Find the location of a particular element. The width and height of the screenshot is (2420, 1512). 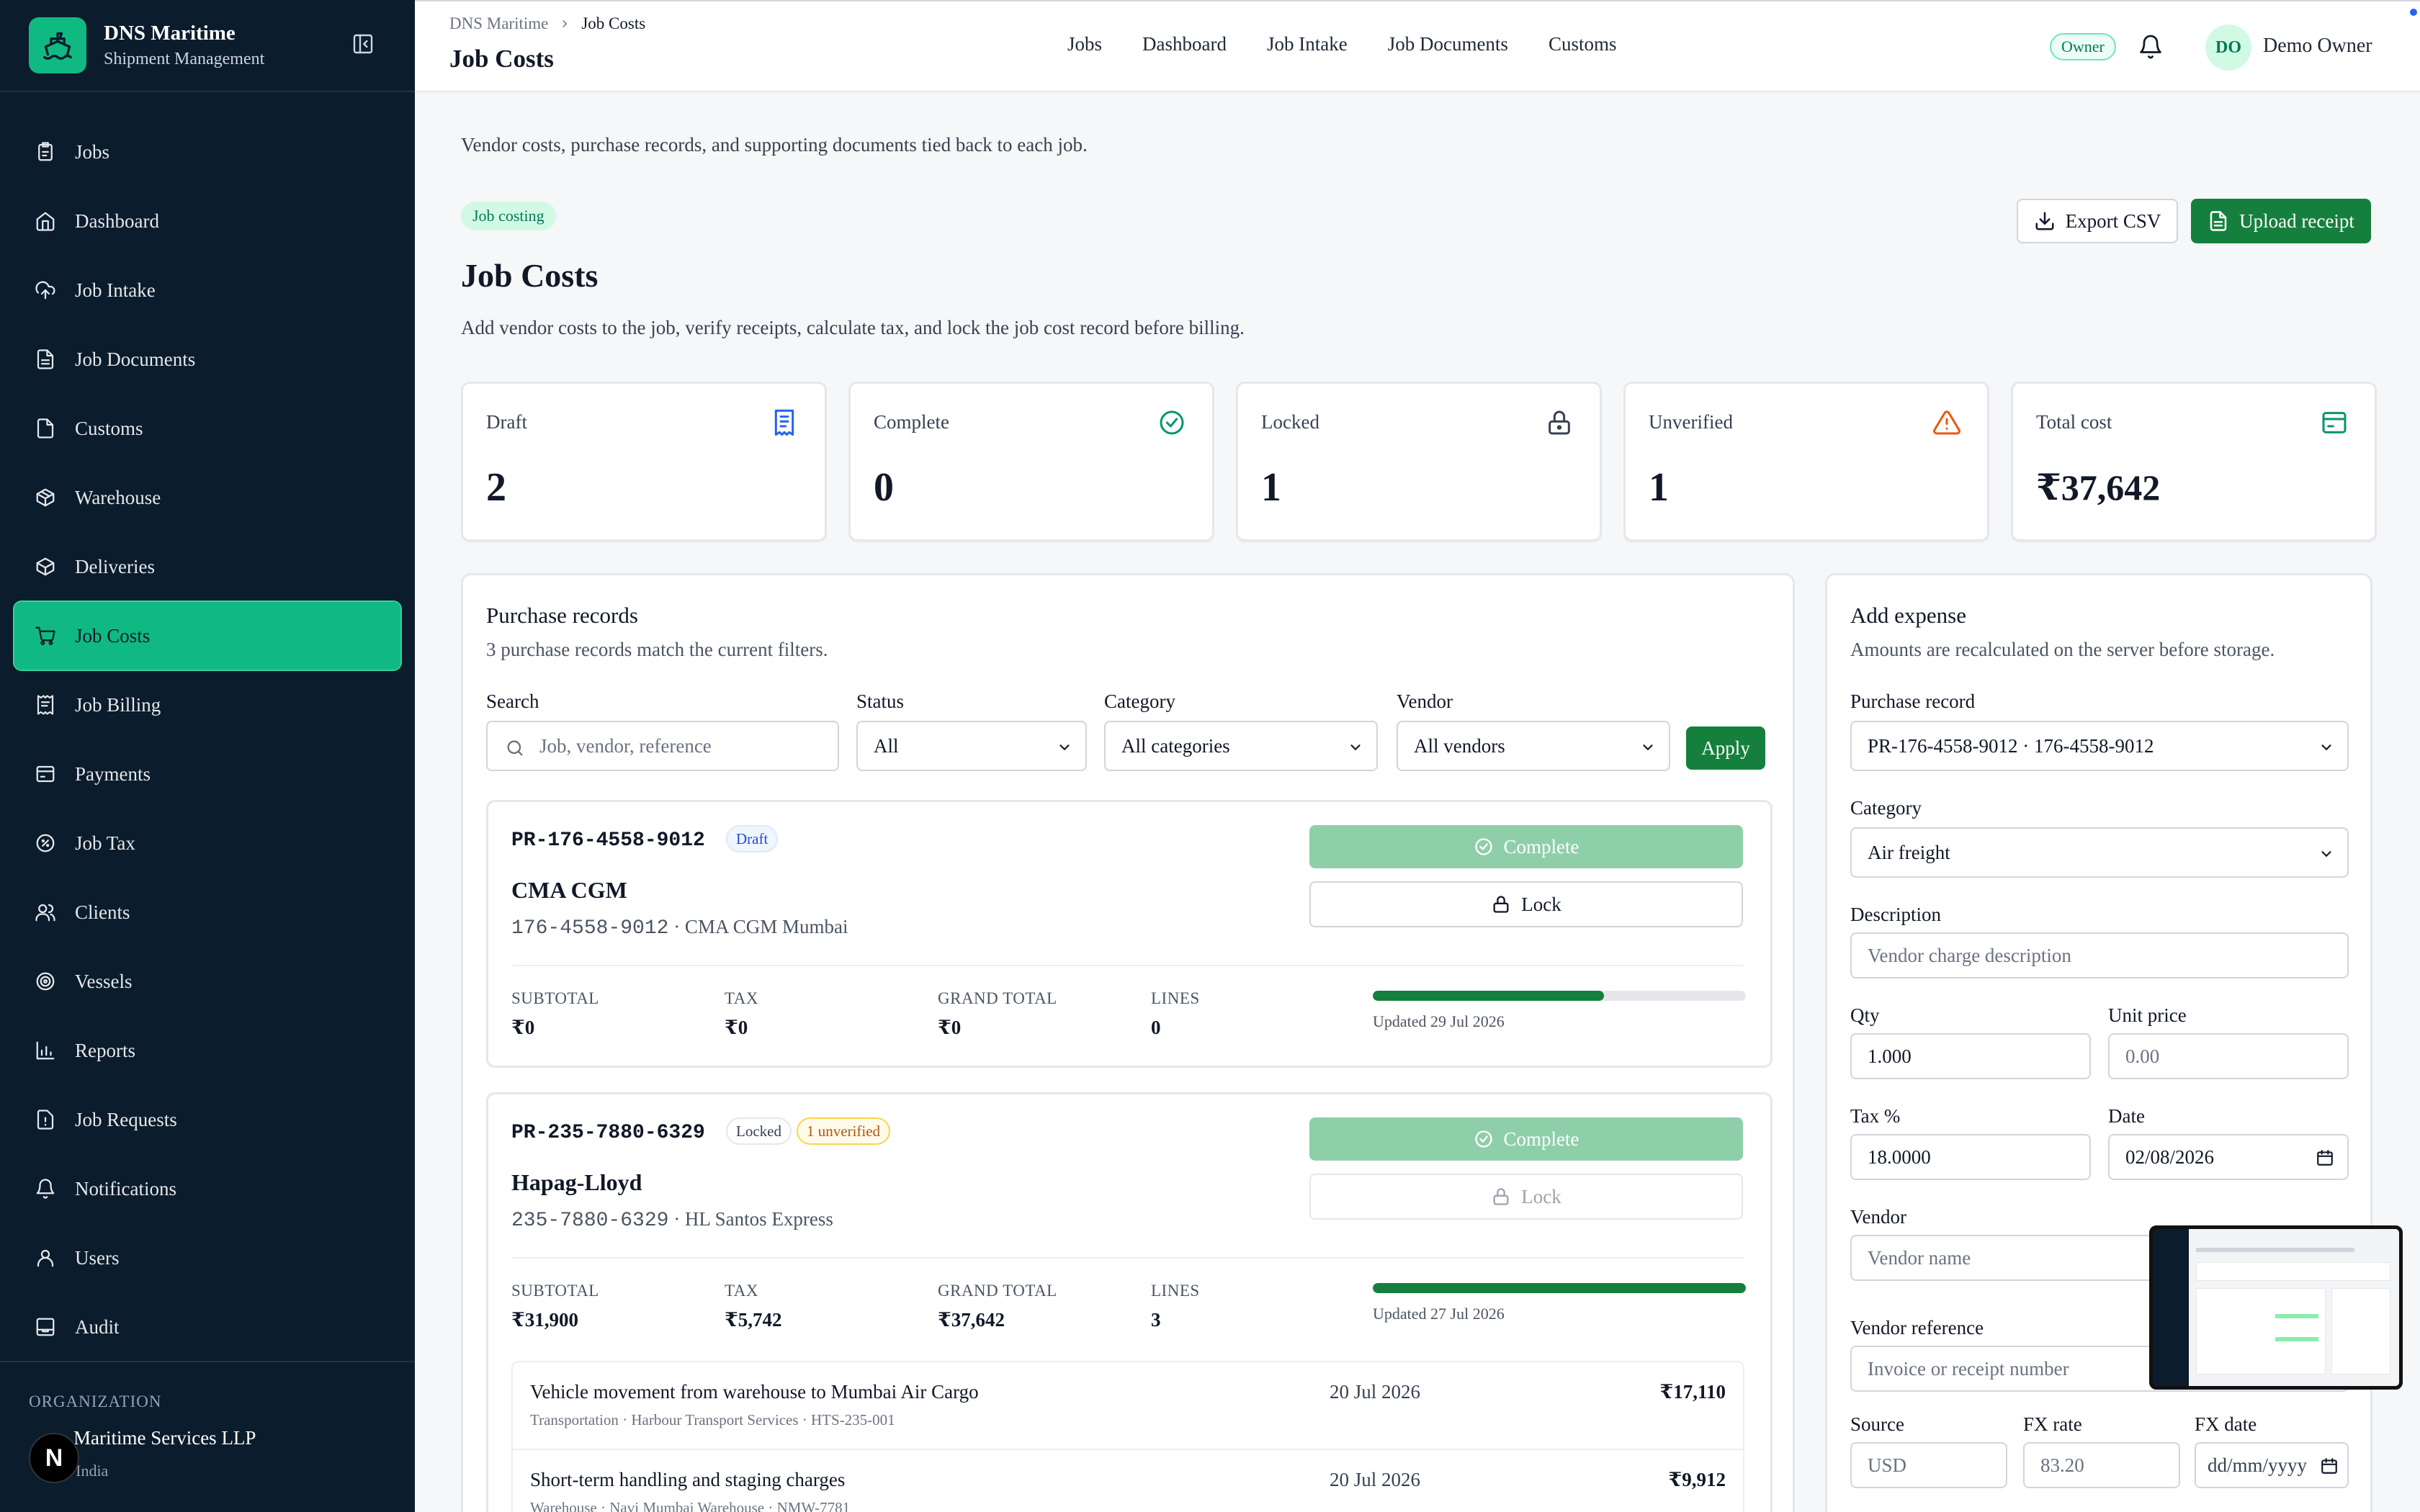

sidebar-item-job-requests: Job Requests is located at coordinates (207, 1119).